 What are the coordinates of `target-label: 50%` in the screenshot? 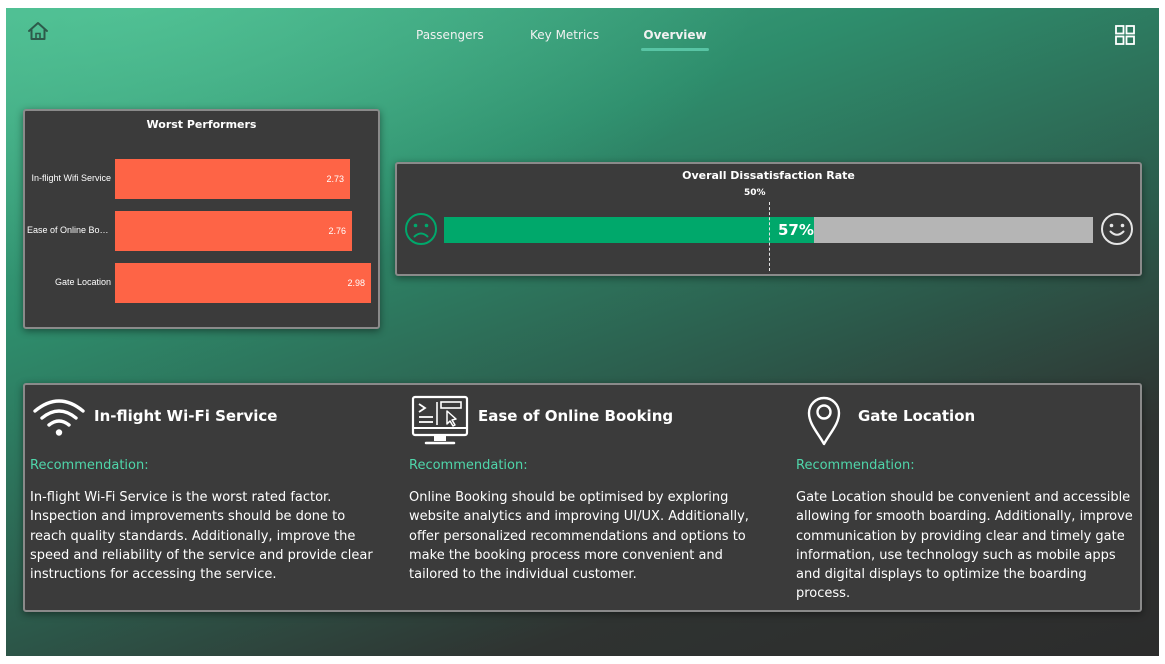 It's located at (755, 193).